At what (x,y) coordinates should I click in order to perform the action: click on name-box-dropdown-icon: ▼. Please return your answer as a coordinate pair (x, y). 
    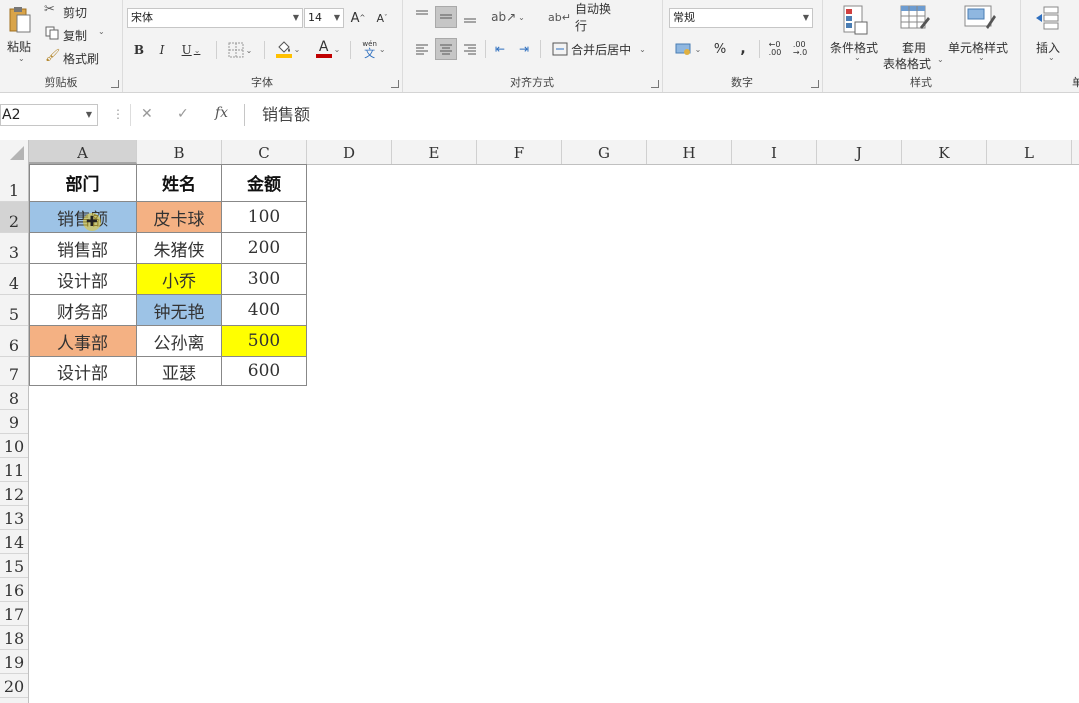
    Looking at the image, I should click on (89, 115).